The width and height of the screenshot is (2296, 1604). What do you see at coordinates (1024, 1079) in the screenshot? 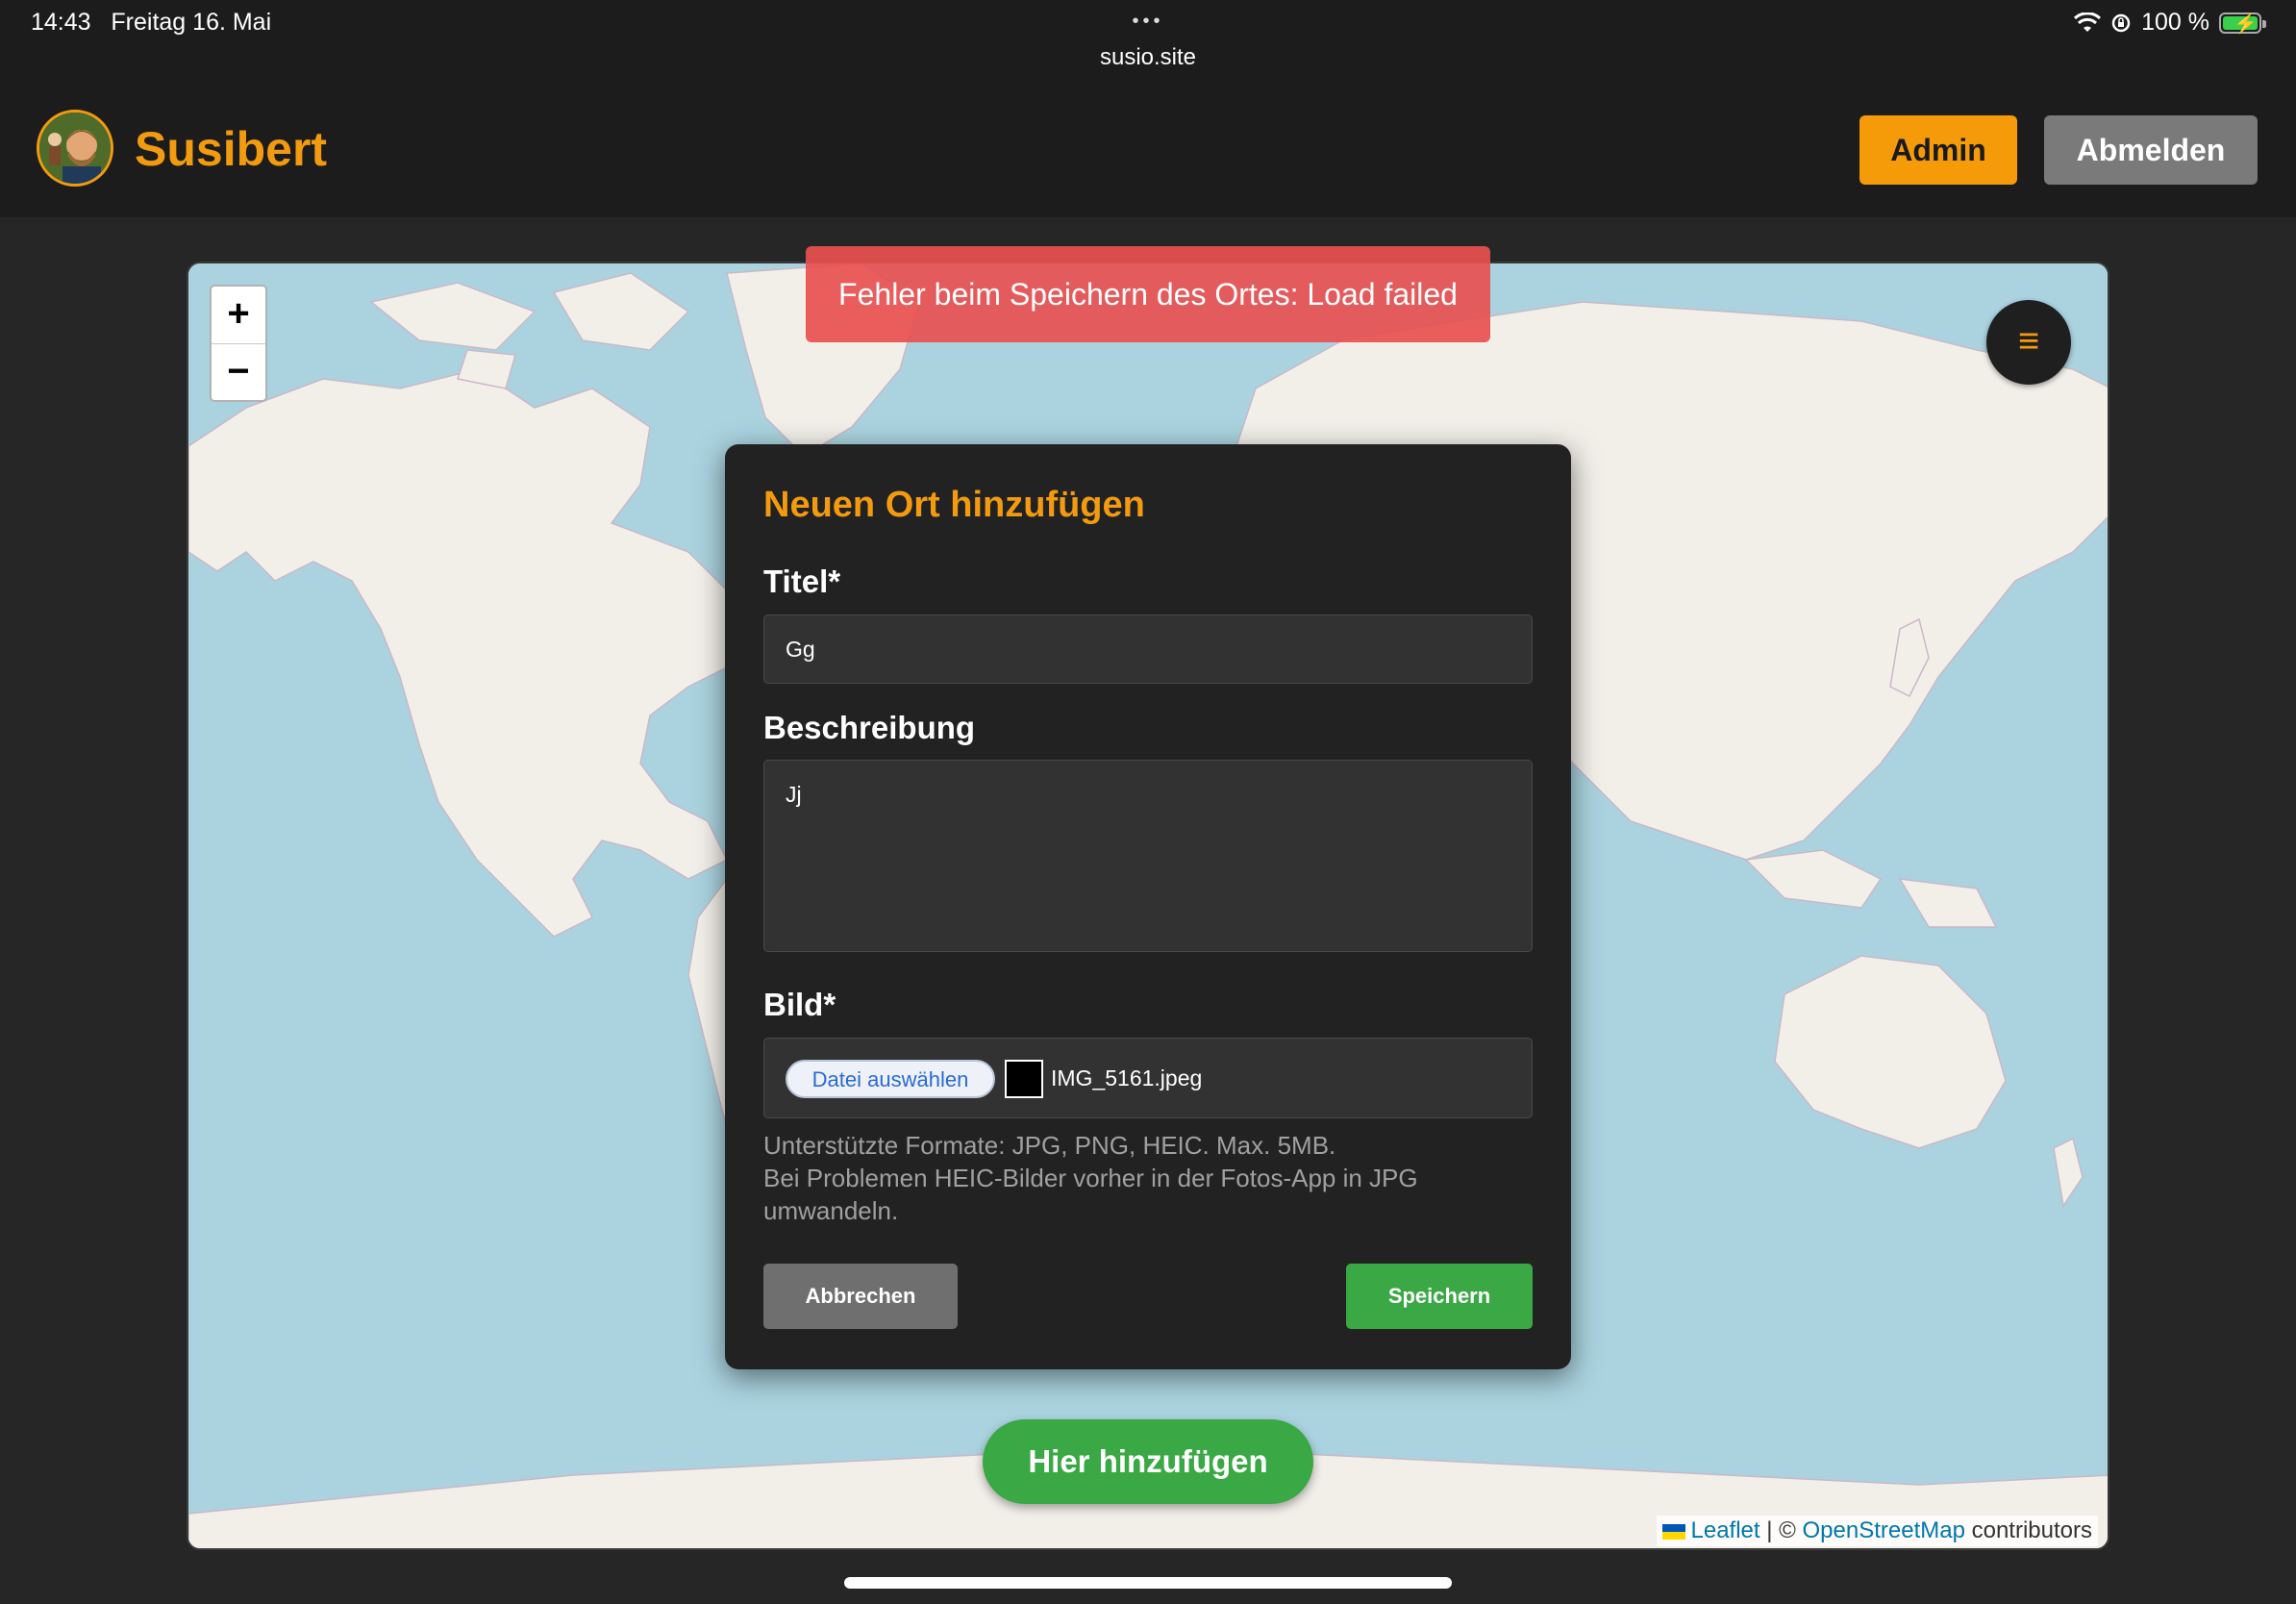
I see `file-thumbnail` at bounding box center [1024, 1079].